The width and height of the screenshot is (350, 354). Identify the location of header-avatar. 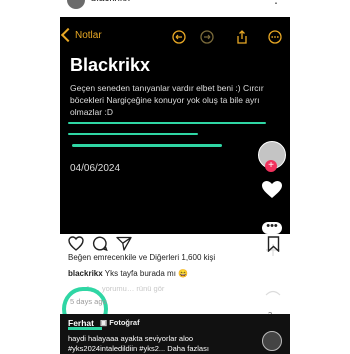
(76, 4).